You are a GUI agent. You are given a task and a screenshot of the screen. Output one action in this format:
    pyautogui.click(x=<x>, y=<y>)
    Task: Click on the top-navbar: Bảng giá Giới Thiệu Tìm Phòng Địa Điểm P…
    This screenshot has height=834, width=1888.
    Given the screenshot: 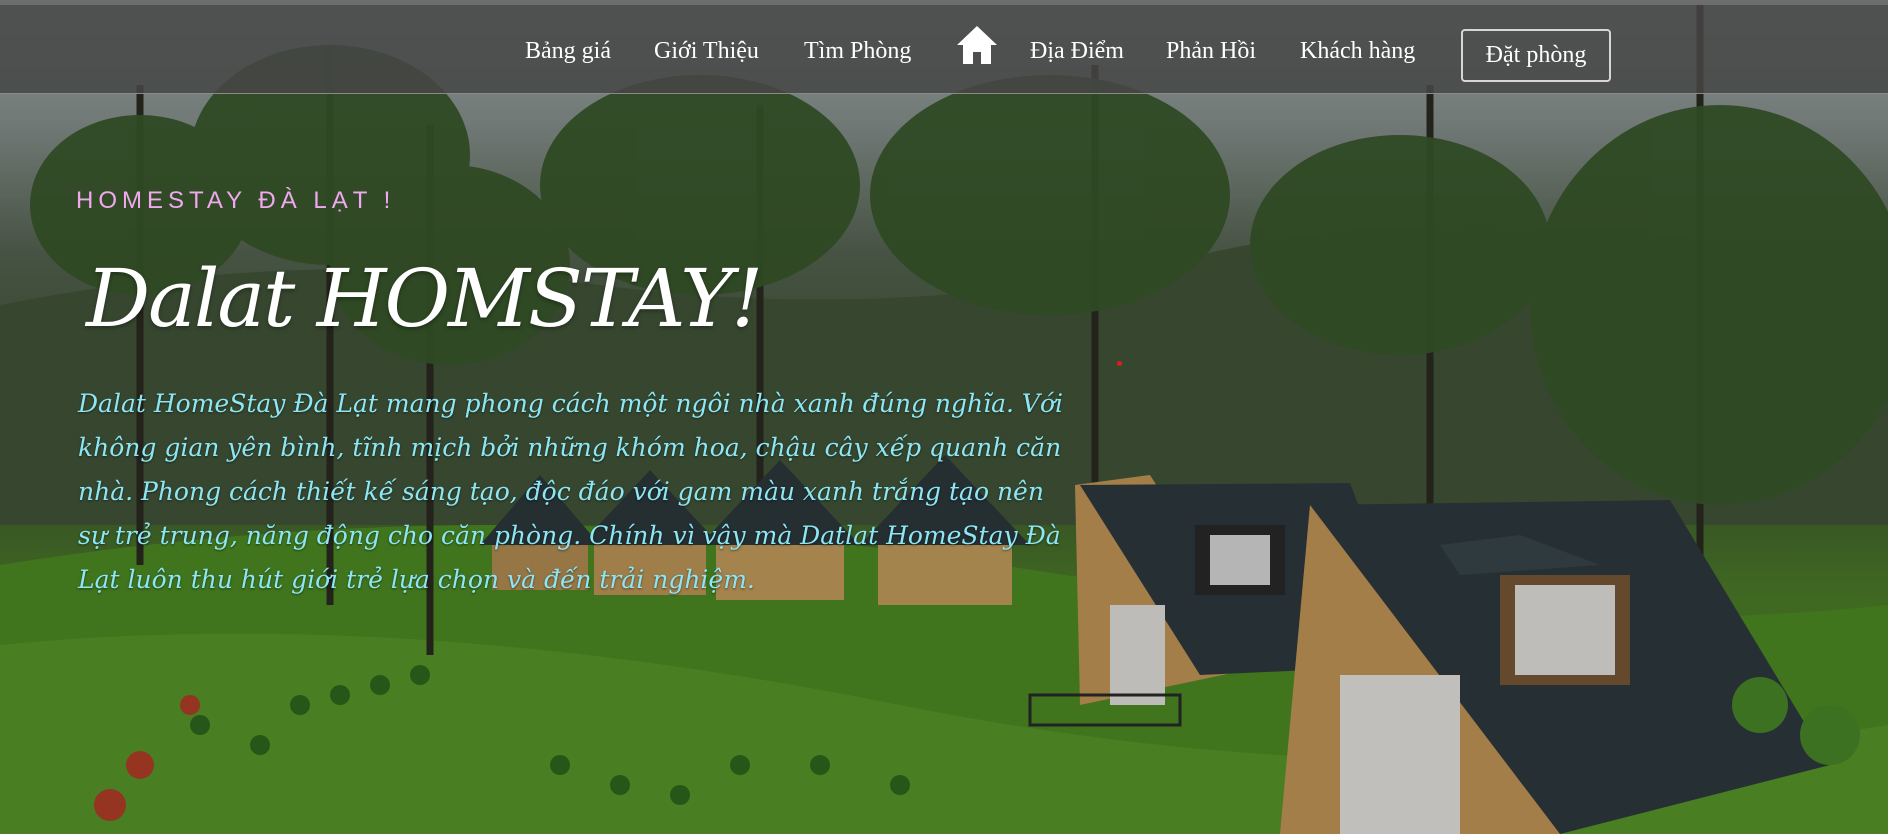 What is the action you would take?
    pyautogui.click(x=944, y=49)
    